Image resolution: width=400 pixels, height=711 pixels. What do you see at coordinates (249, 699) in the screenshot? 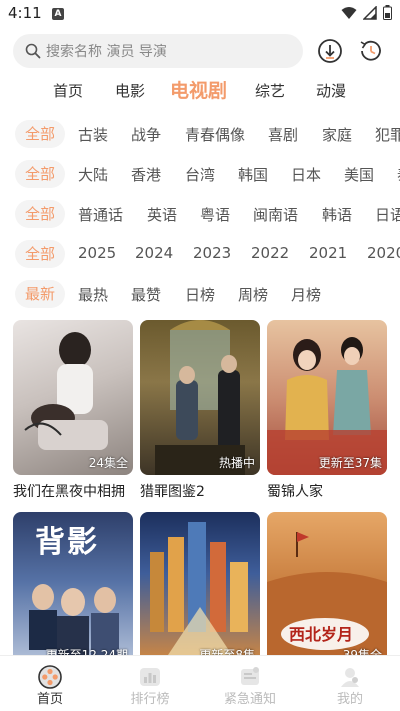
I see `nav-label: 紧急通知` at bounding box center [249, 699].